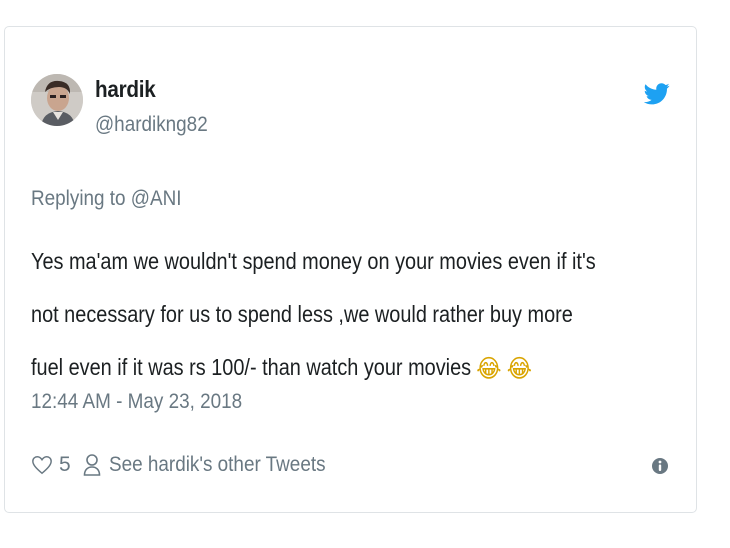 This screenshot has width=730, height=548. I want to click on tweet-actions: 5 See hardik's other Tweets, so click(190, 465).